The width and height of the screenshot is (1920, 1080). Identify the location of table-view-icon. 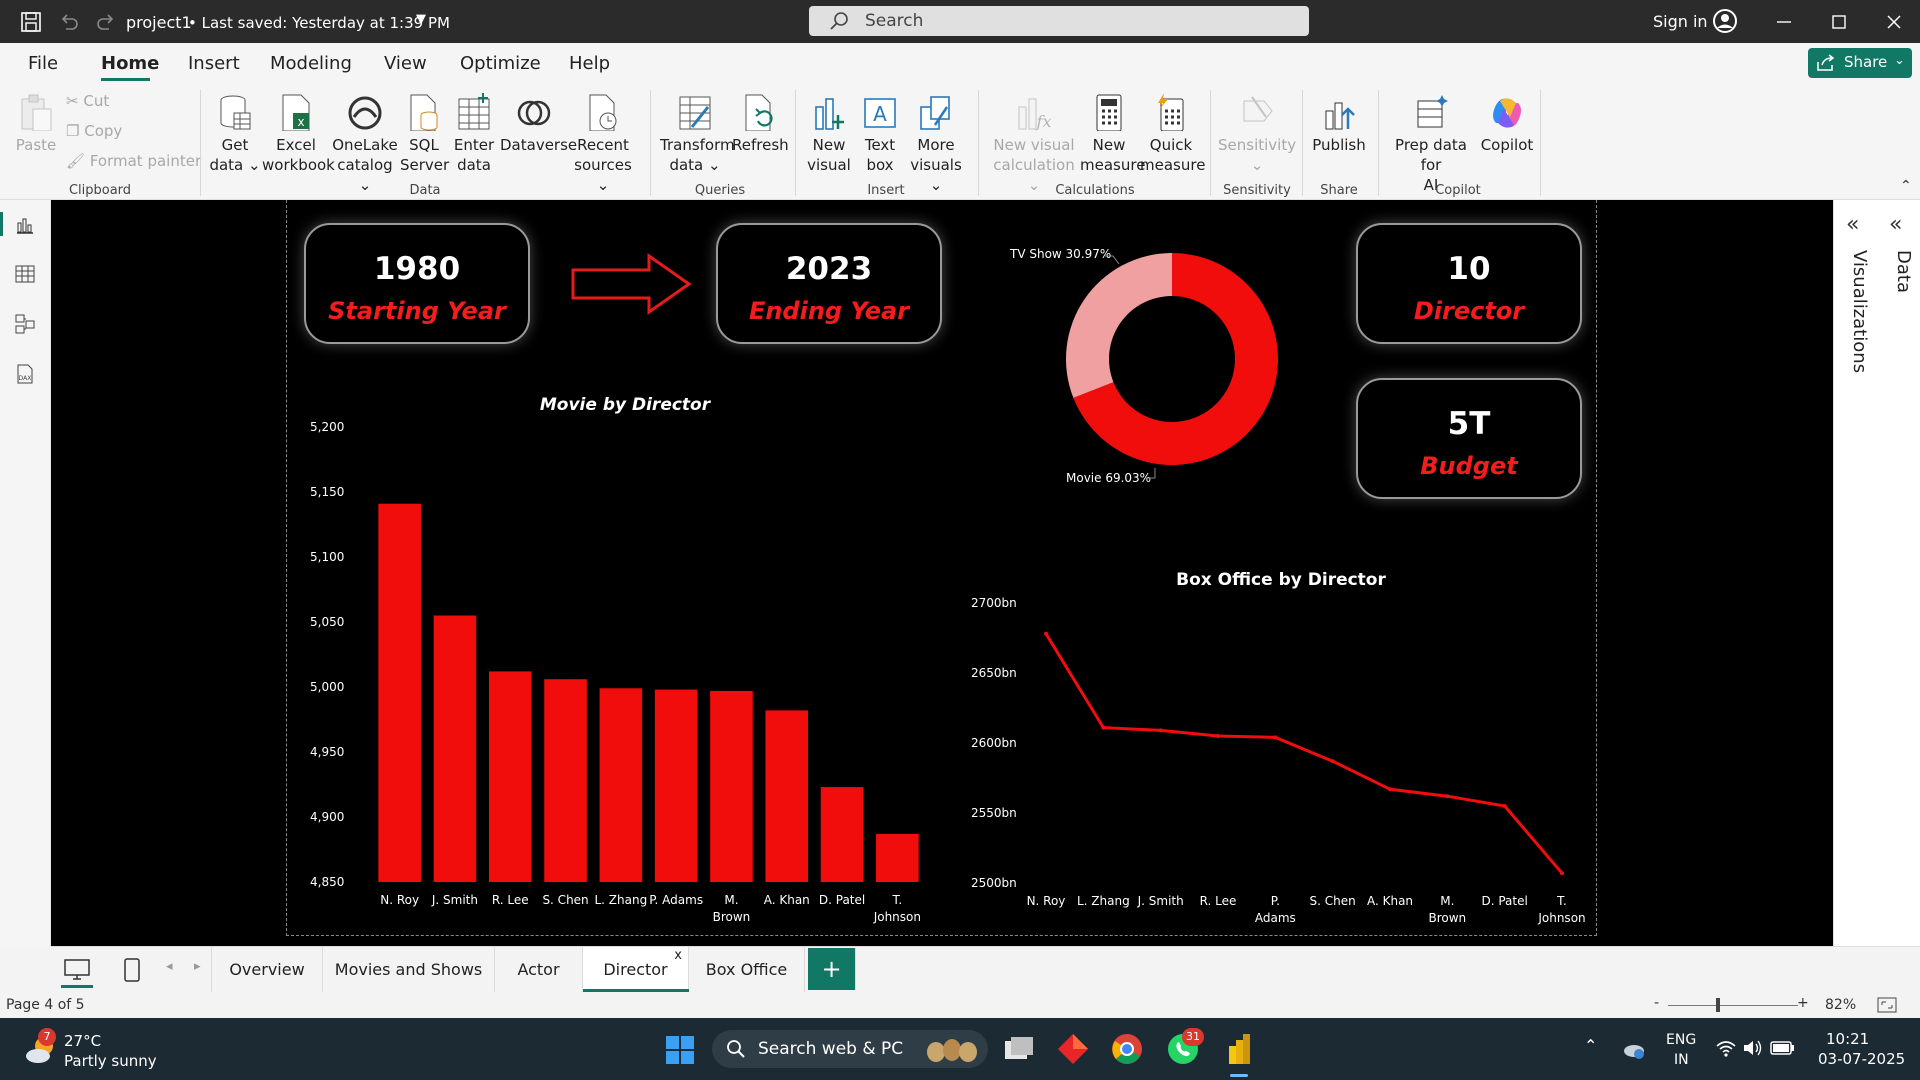
(25, 274).